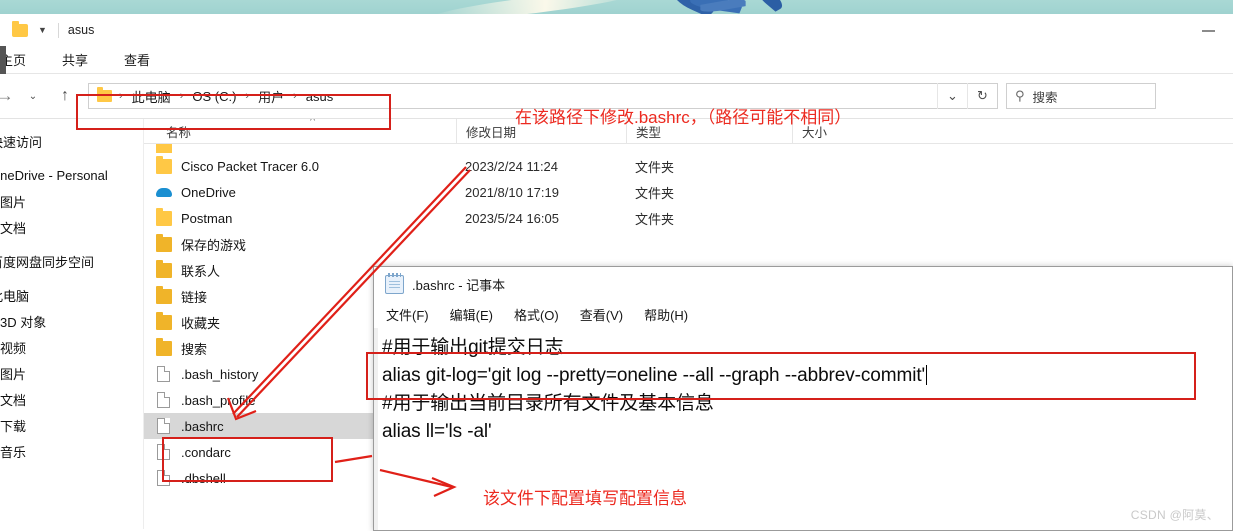  What do you see at coordinates (71, 295) in the screenshot?
I see `sidebar-item-this-pc: 此电脑` at bounding box center [71, 295].